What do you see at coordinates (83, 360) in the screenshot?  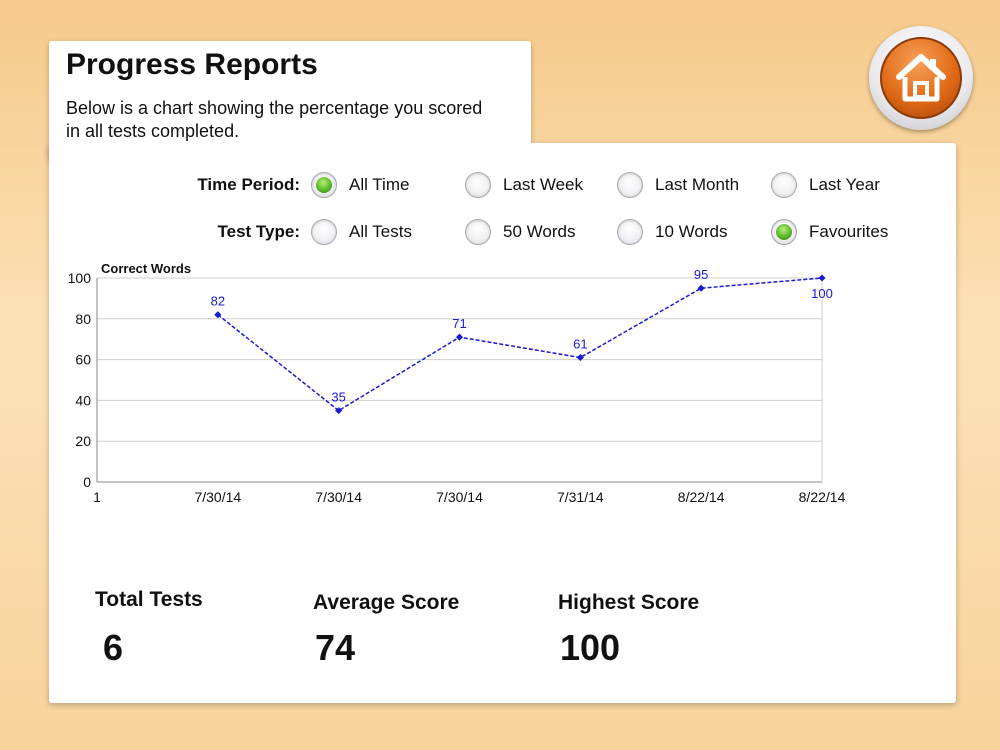 I see `y-tick-label: 60` at bounding box center [83, 360].